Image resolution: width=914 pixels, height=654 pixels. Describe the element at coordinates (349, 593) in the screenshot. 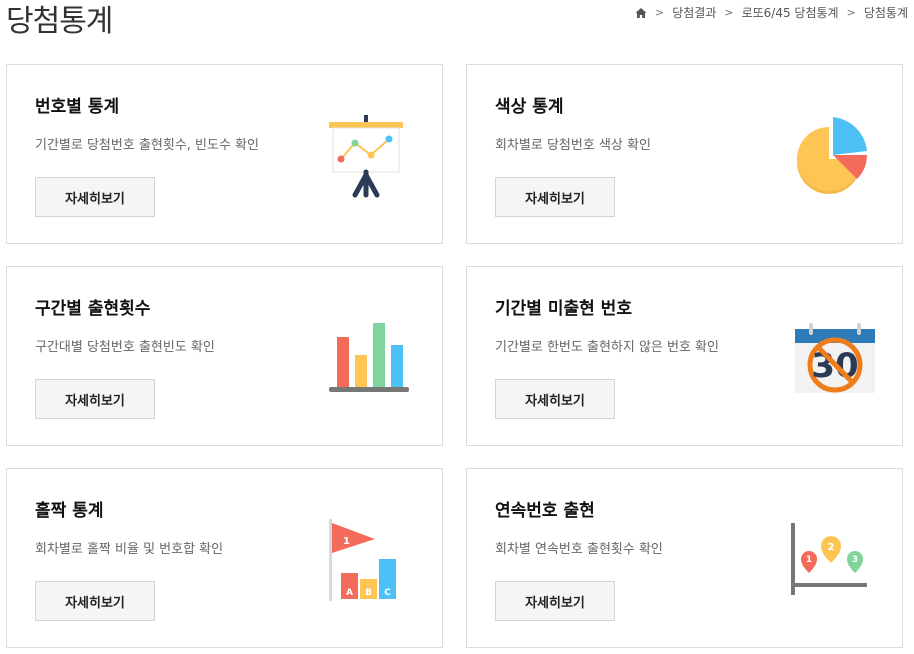

I see `bar-label-a: A` at that location.